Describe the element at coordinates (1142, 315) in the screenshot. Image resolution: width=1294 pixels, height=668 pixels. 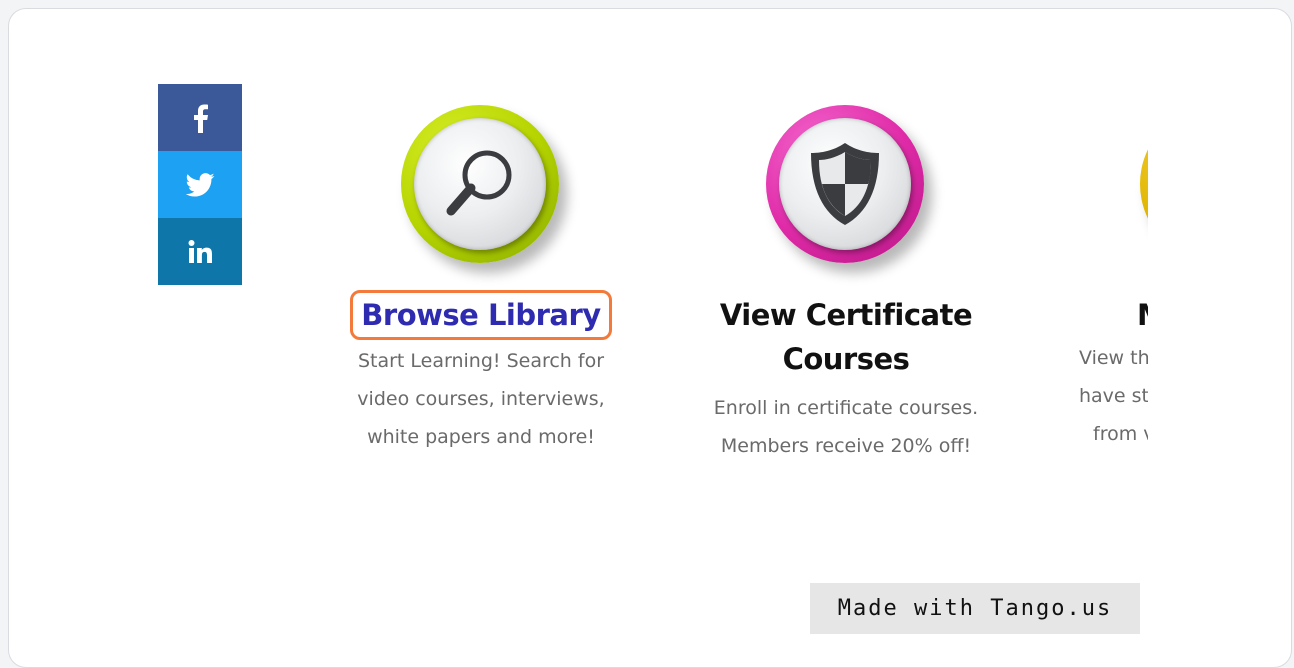
I see `third-card-title: M` at that location.